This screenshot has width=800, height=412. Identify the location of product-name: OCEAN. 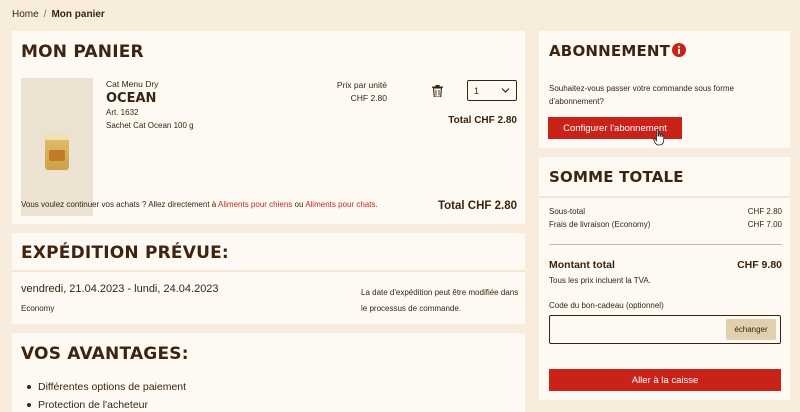
(131, 98).